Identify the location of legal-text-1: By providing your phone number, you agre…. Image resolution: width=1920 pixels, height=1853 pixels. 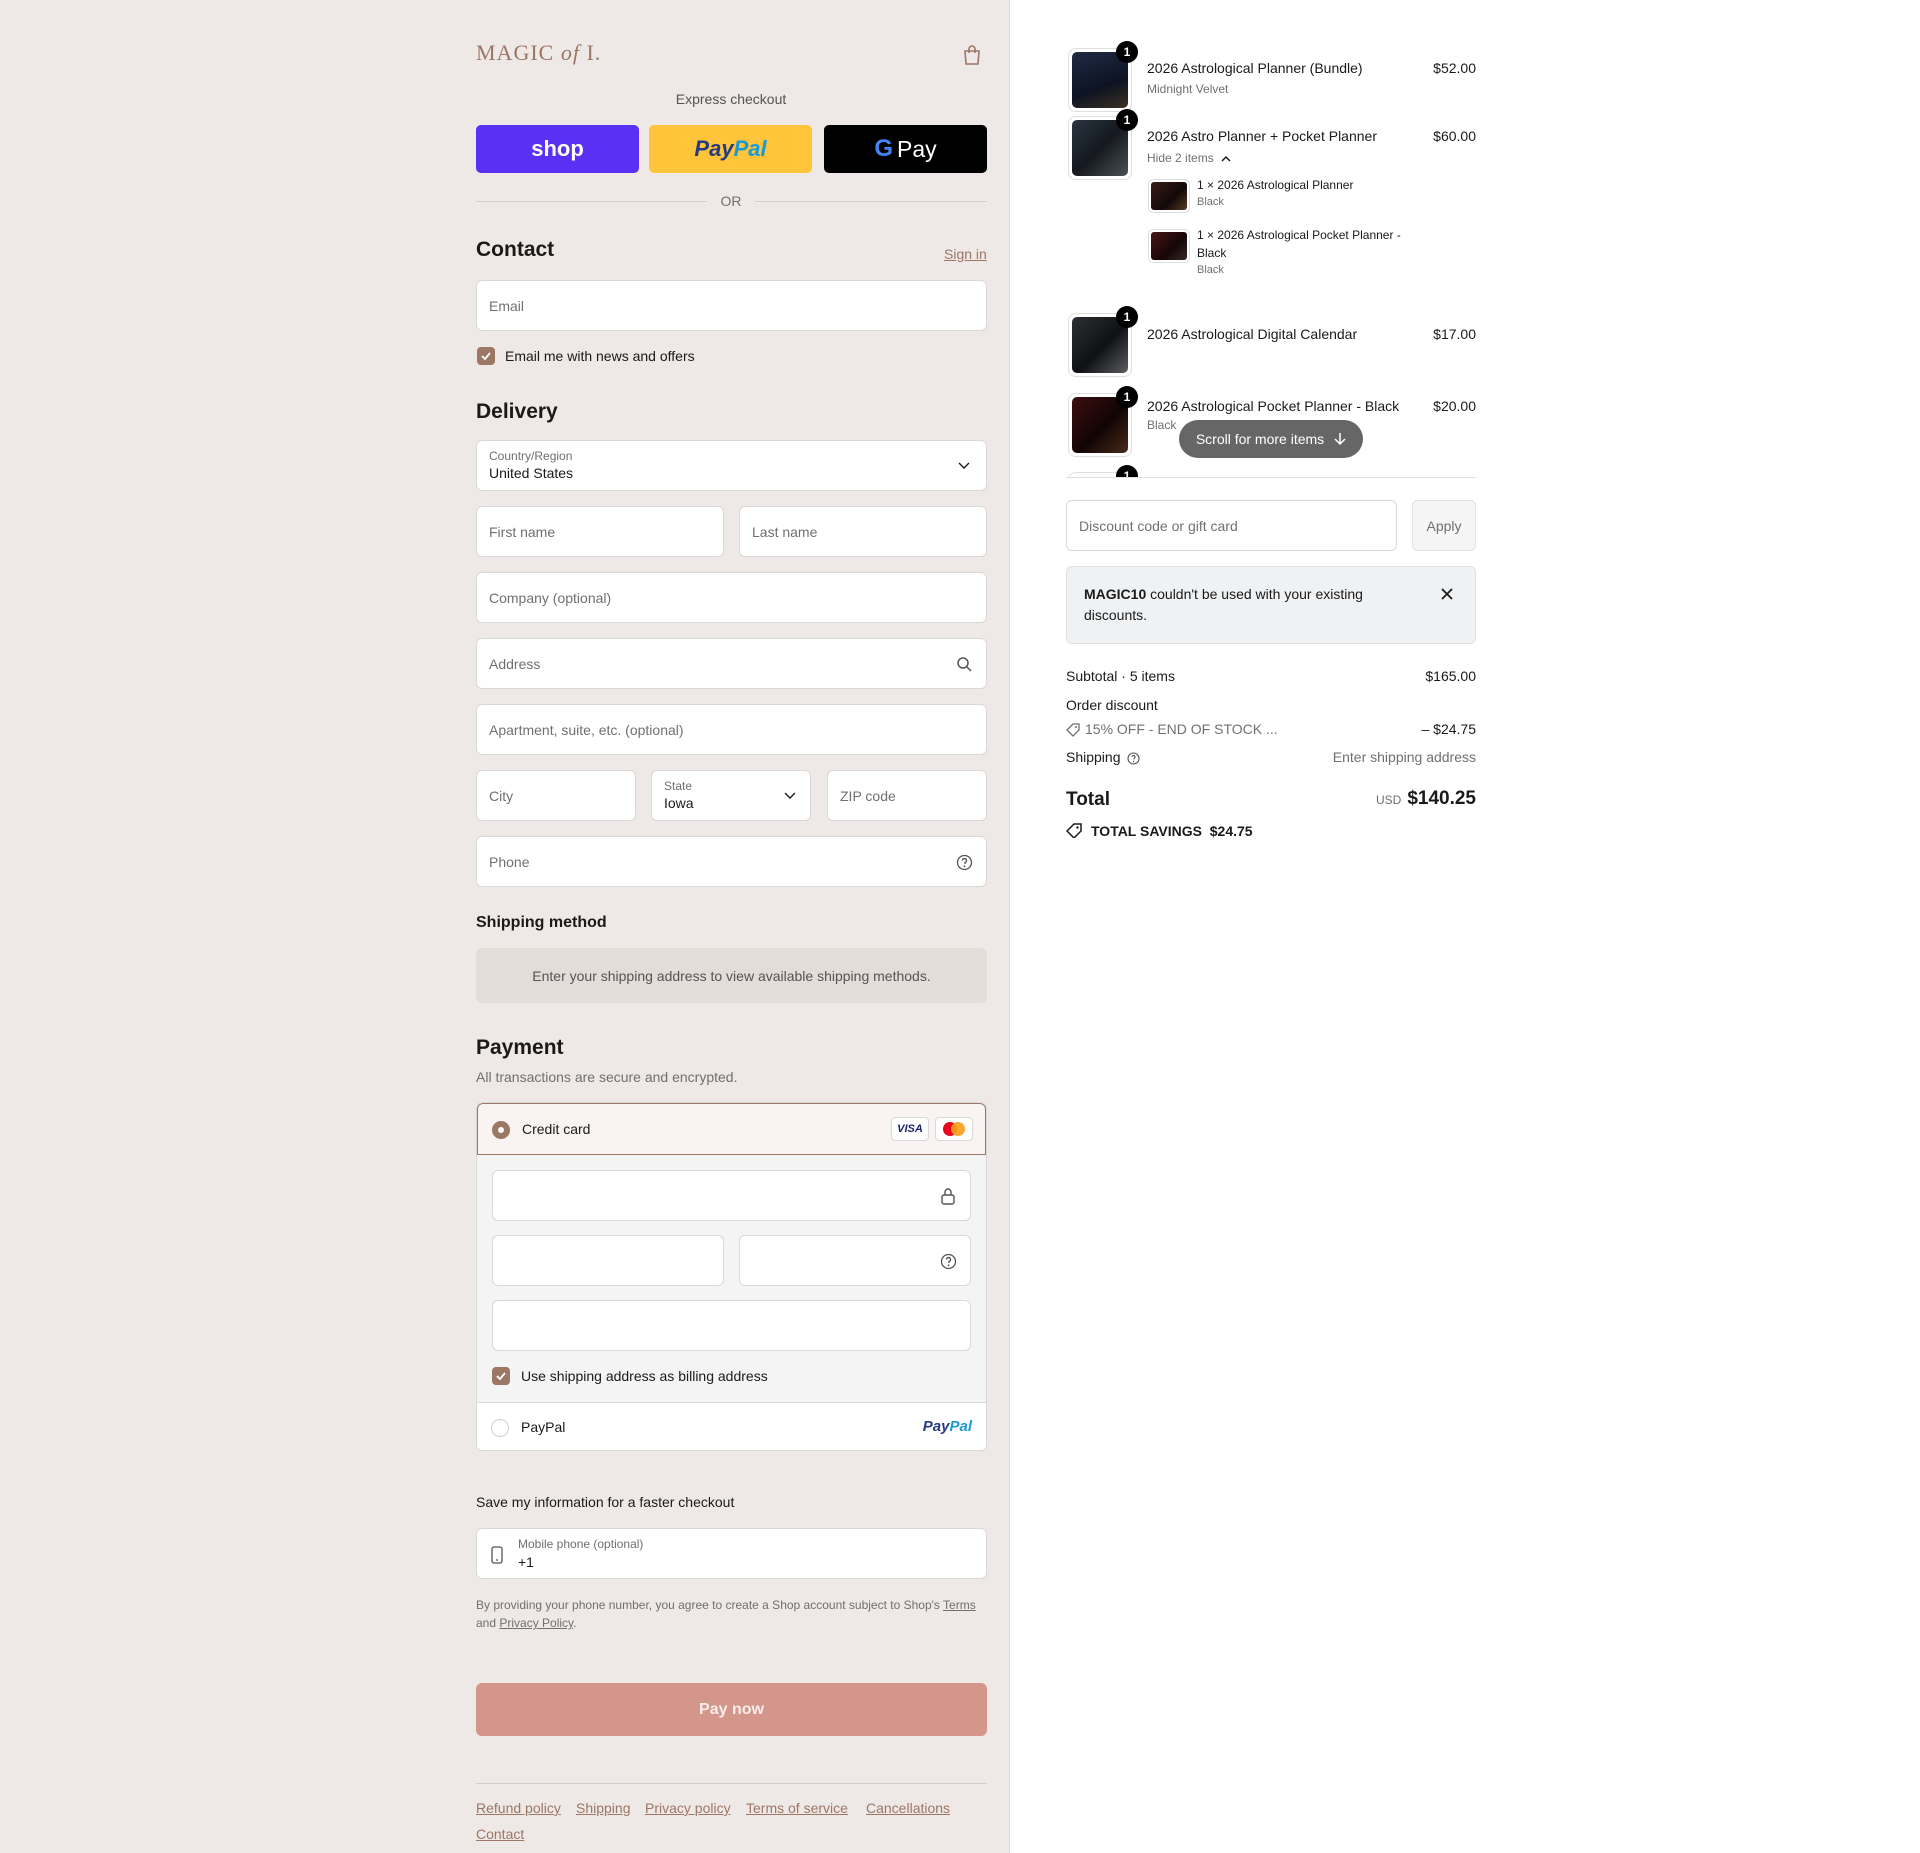
(710, 1605).